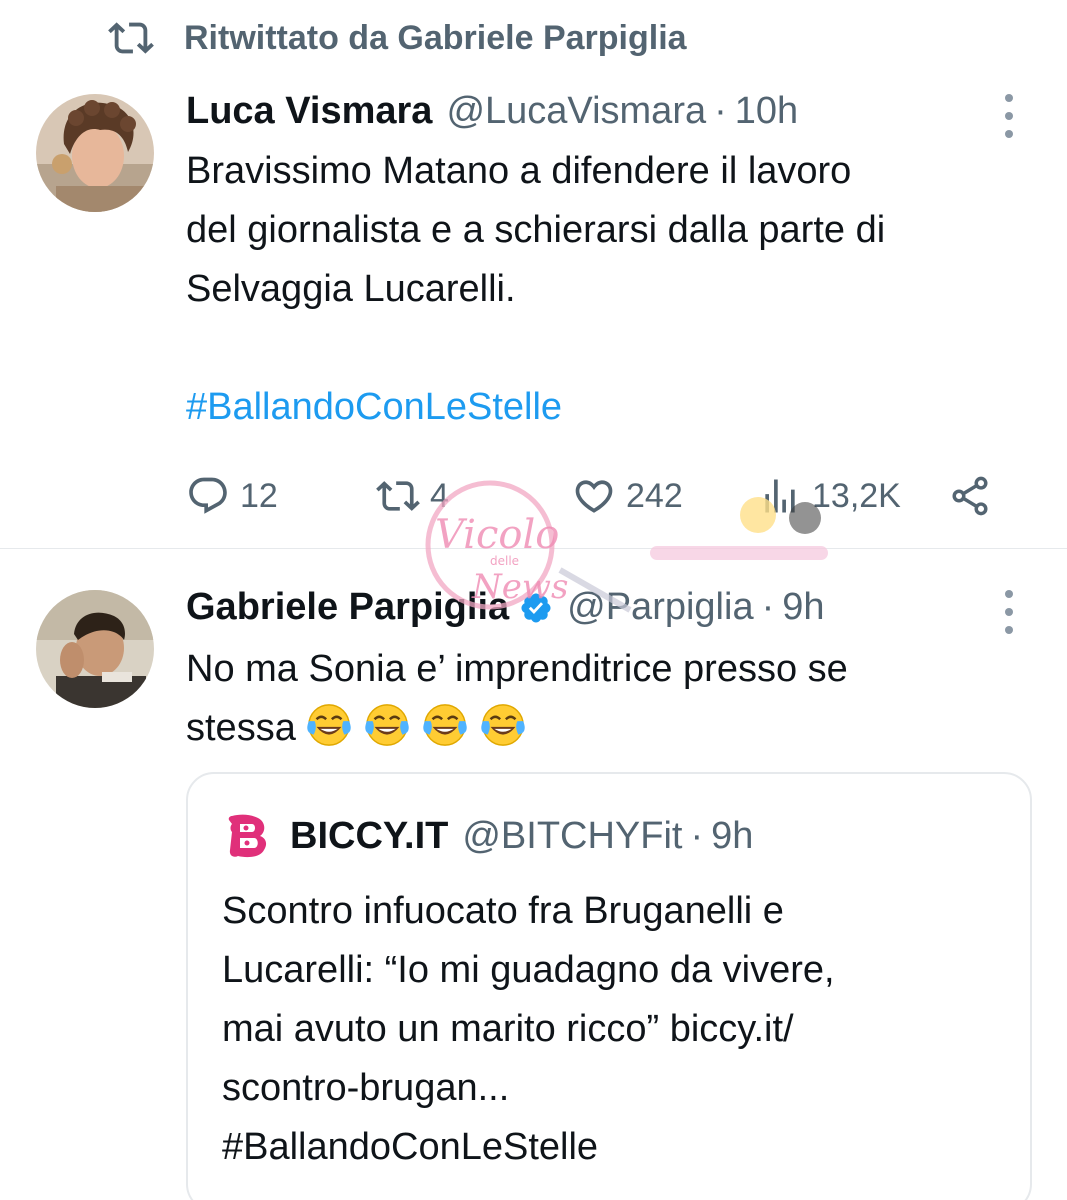 This screenshot has width=1067, height=1200. Describe the element at coordinates (803, 607) in the screenshot. I see `timestamp: 9h` at that location.